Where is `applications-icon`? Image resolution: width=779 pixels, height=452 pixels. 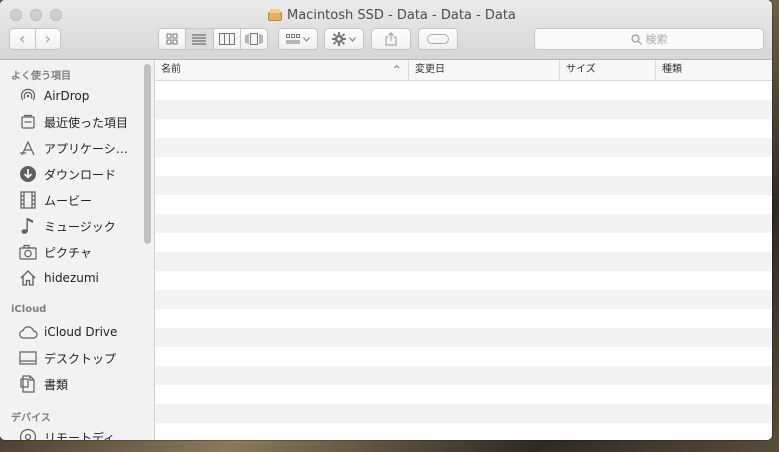 applications-icon is located at coordinates (28, 148).